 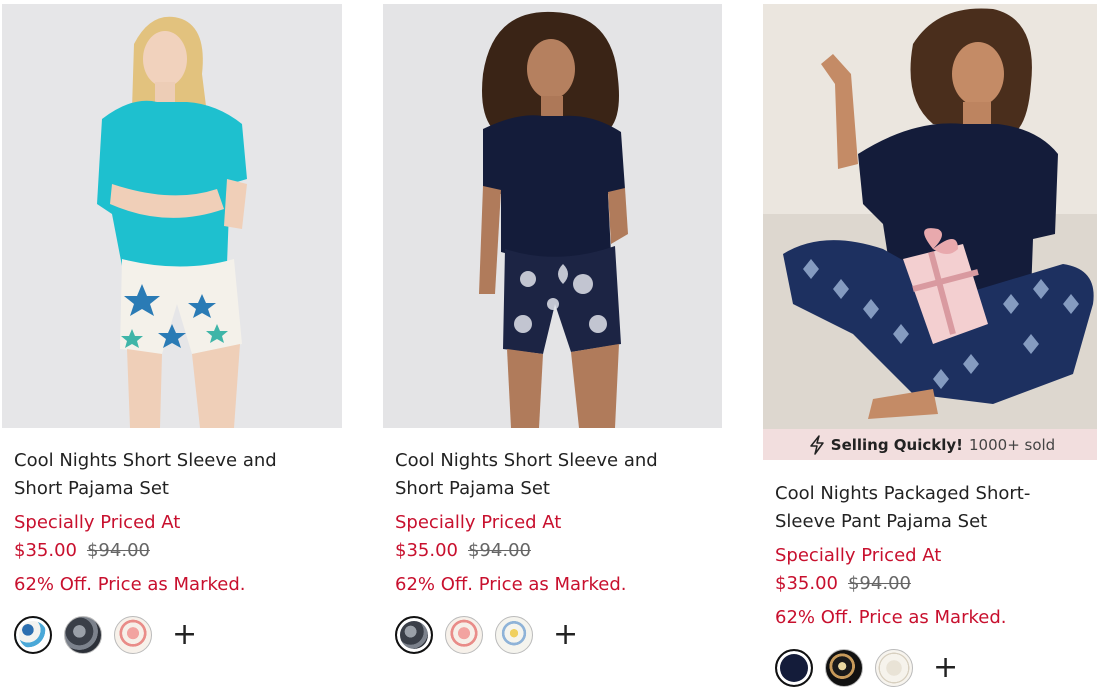 I want to click on lightning-icon, so click(x=817, y=444).